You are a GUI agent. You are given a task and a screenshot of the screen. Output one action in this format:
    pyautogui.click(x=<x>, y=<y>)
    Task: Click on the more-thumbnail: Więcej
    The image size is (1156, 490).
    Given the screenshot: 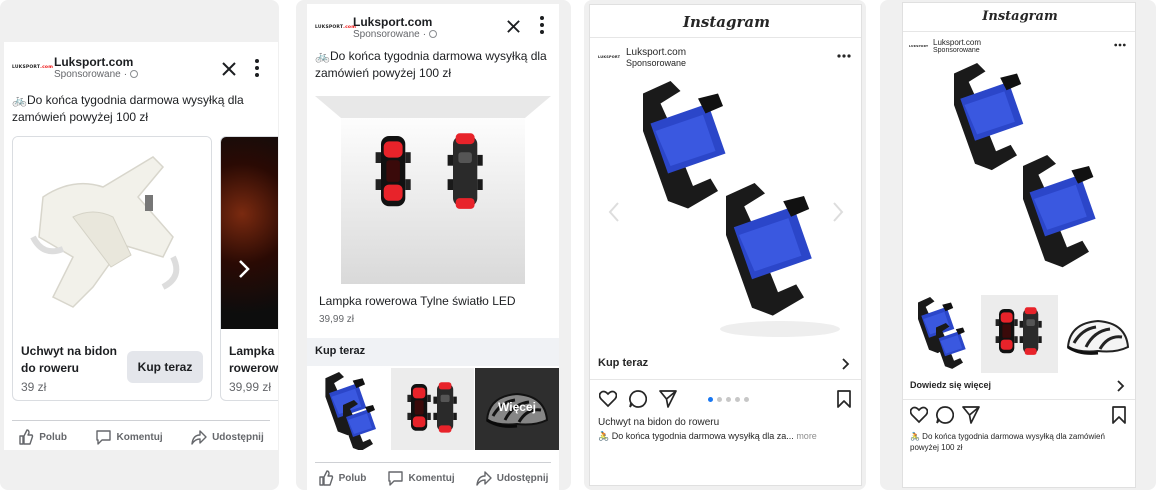 What is the action you would take?
    pyautogui.click(x=517, y=409)
    